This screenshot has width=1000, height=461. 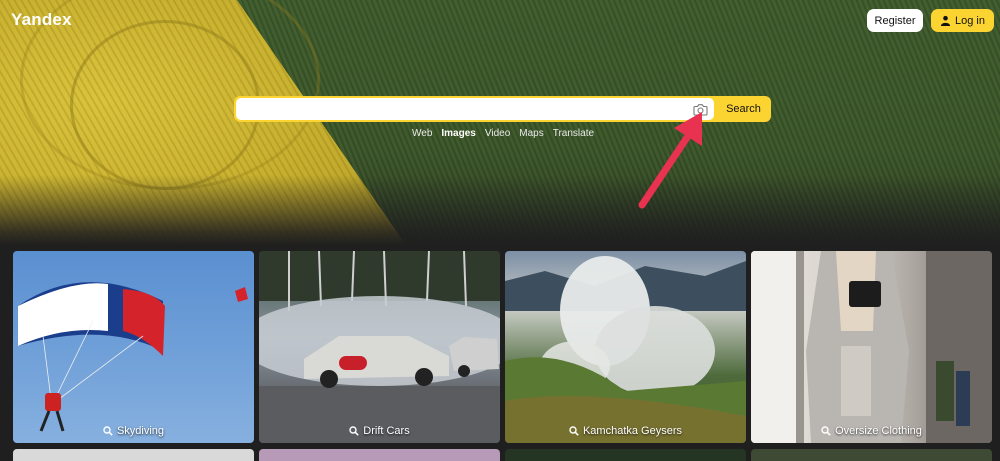 What do you see at coordinates (422, 133) in the screenshot?
I see `nav-item-web: Web` at bounding box center [422, 133].